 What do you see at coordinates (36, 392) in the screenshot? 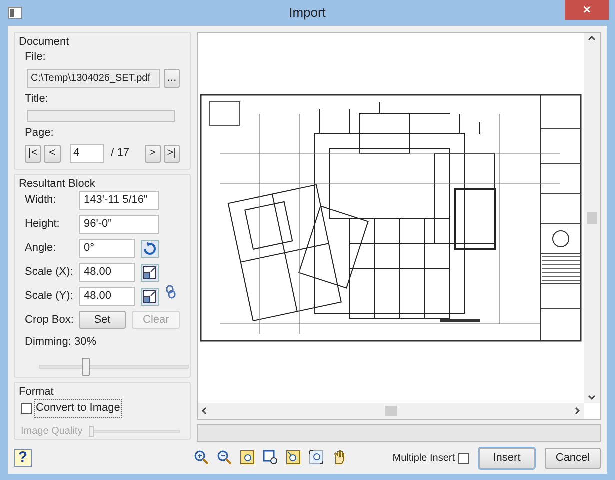
I see `group-heading: Format` at bounding box center [36, 392].